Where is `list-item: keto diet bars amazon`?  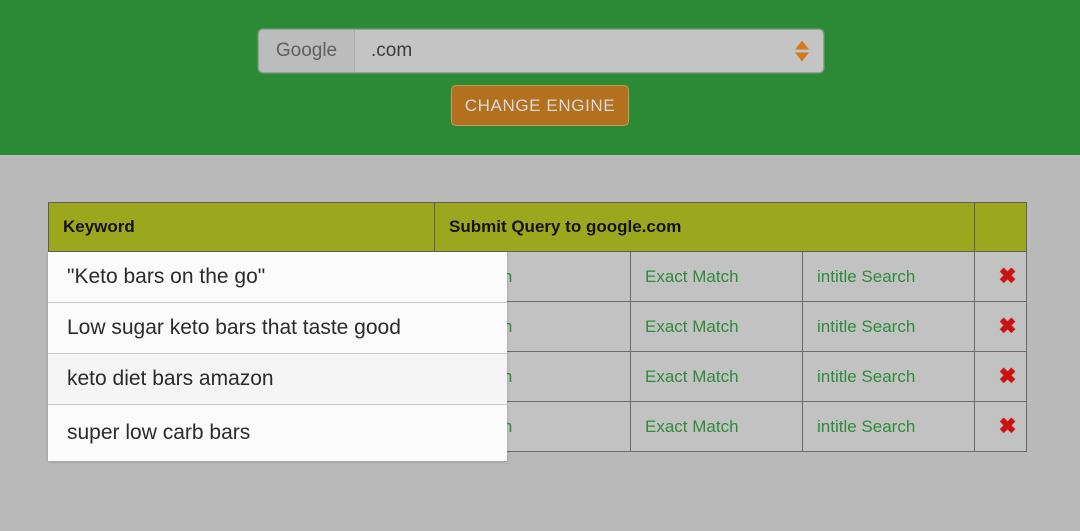
list-item: keto diet bars amazon is located at coordinates (277, 379).